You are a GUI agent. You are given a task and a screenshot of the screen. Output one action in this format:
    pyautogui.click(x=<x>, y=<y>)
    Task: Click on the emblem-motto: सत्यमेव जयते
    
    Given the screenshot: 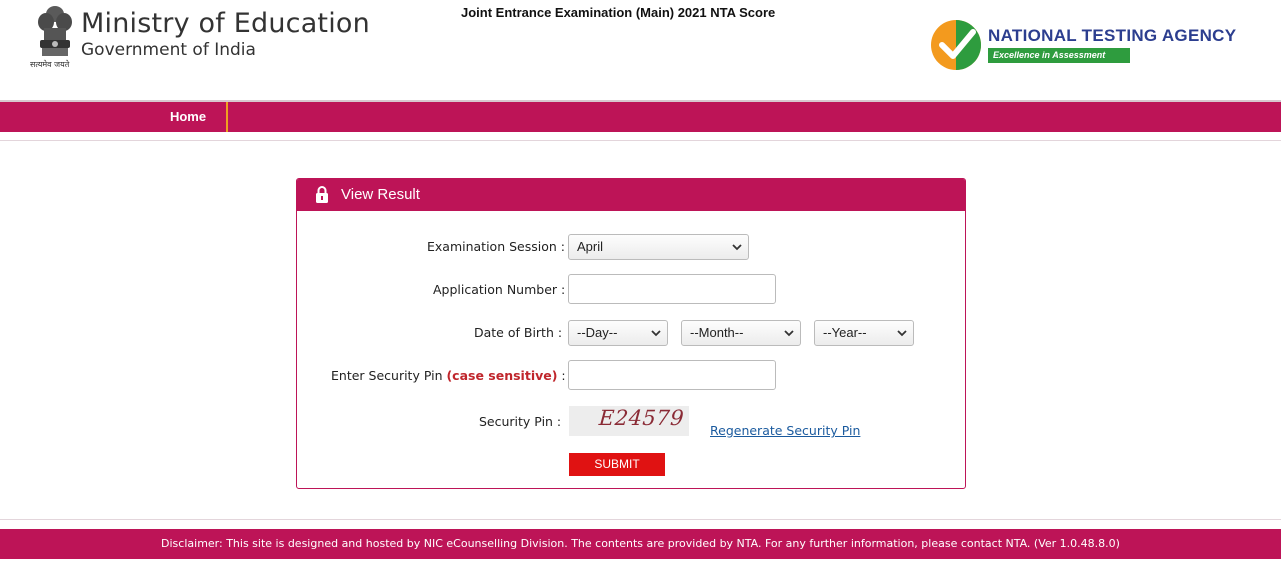 What is the action you would take?
    pyautogui.click(x=50, y=64)
    